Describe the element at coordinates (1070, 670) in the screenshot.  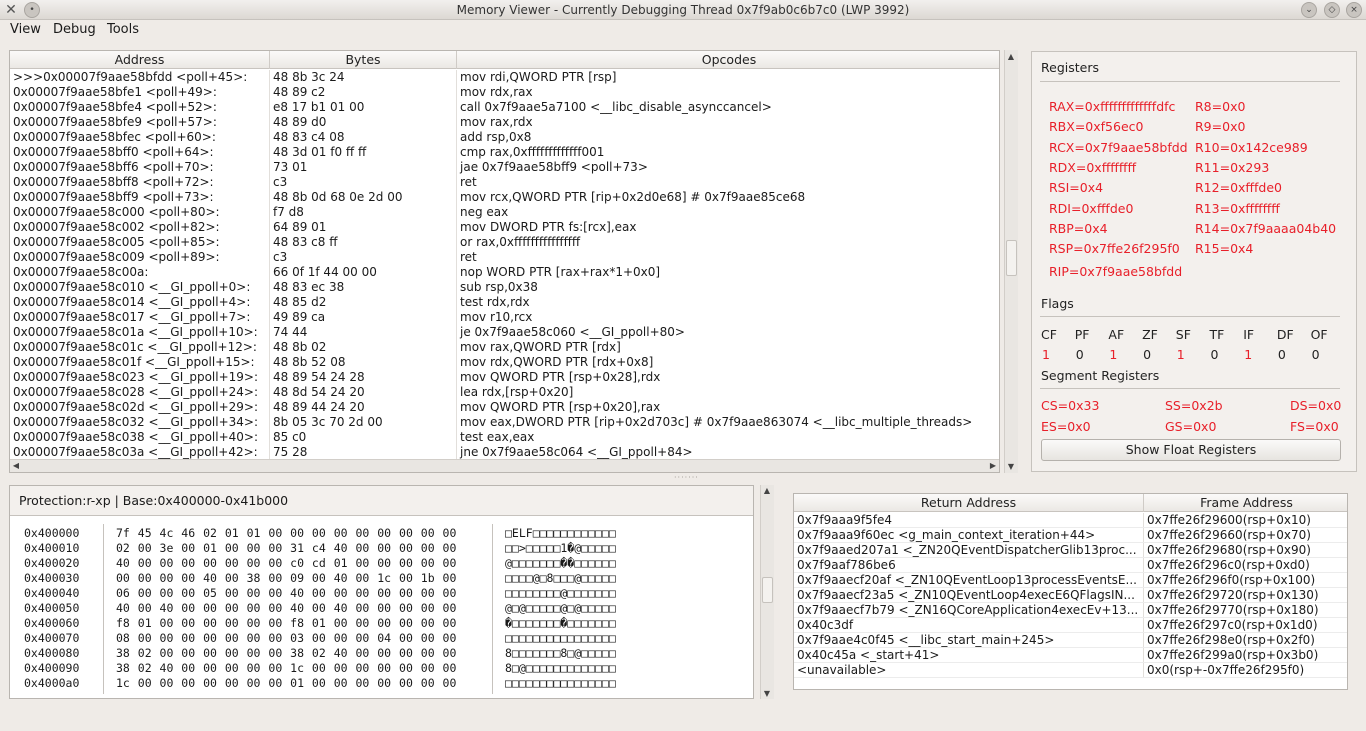
I see `table-row: <unavailable> 0x0(rsp+-0x7ffe26f295f0)` at that location.